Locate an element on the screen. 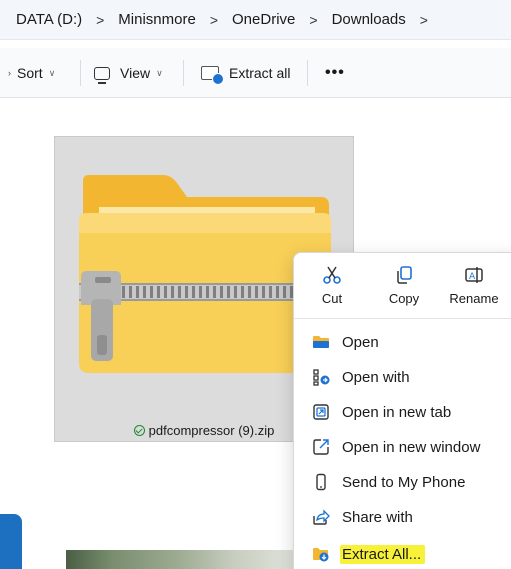 The image size is (511, 569). rename-icon: A is located at coordinates (474, 275).